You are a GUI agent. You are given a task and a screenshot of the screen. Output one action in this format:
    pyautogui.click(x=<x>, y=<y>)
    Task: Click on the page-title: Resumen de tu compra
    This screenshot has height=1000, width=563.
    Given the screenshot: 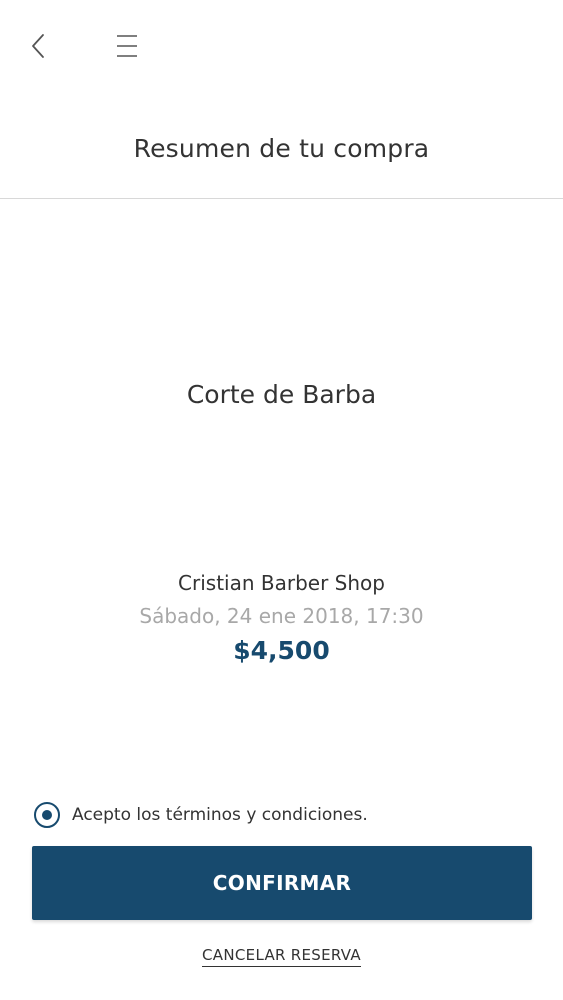 What is the action you would take?
    pyautogui.click(x=281, y=148)
    